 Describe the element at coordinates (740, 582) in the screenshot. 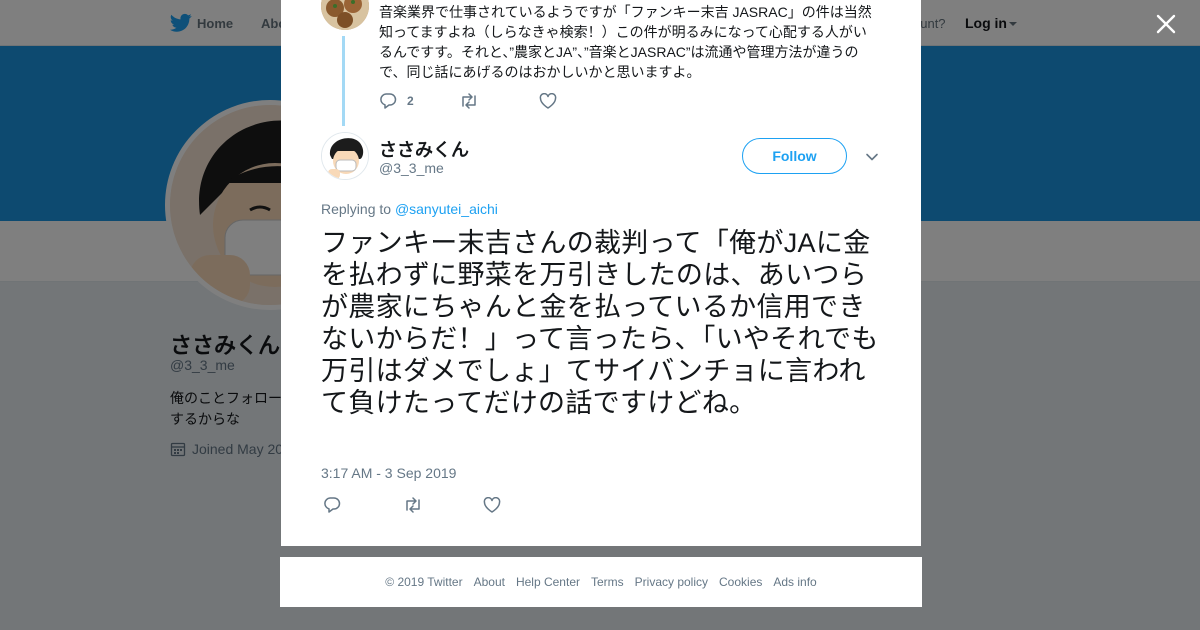

I see `footer-cookies-link: Cookies` at that location.